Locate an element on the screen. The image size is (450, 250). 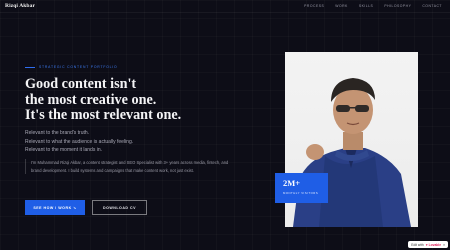
nav-item-philosophy: PHILOSOPHY is located at coordinates (397, 6).